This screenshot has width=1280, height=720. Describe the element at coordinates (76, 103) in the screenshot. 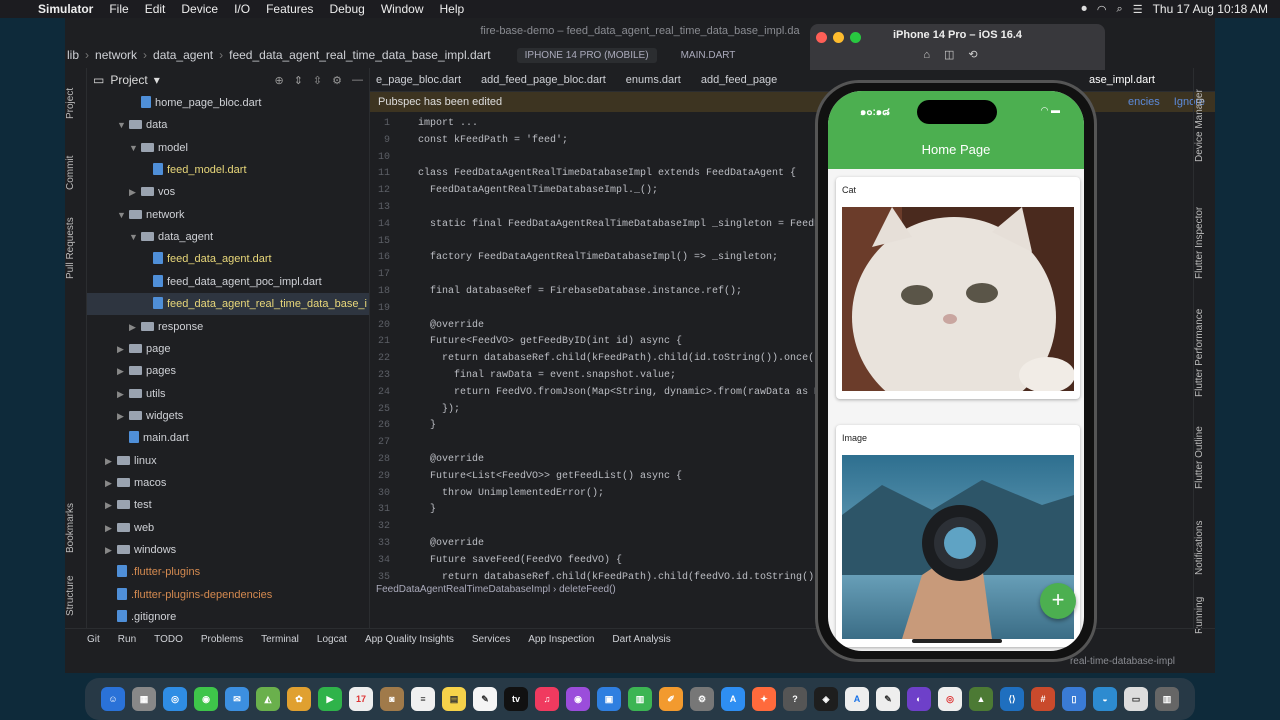

I see `tab-project: Project` at that location.